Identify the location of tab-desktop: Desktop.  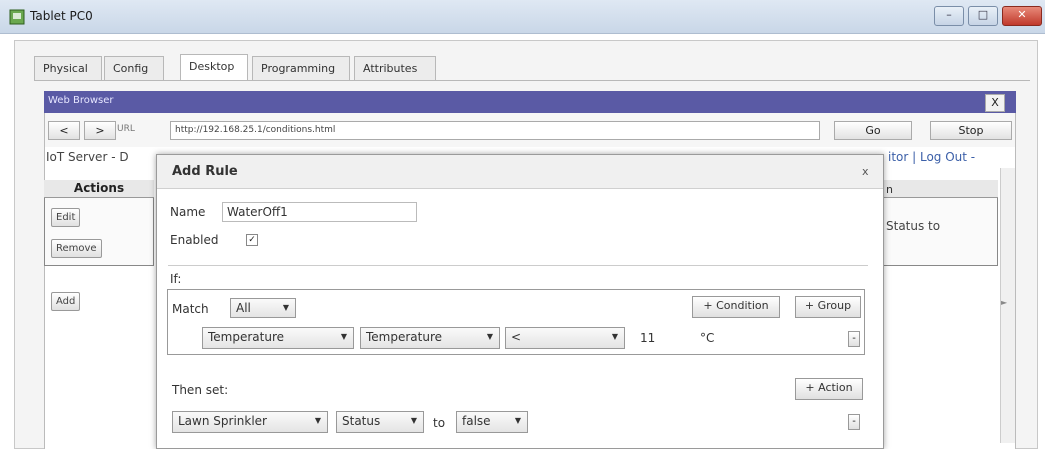
(214, 67).